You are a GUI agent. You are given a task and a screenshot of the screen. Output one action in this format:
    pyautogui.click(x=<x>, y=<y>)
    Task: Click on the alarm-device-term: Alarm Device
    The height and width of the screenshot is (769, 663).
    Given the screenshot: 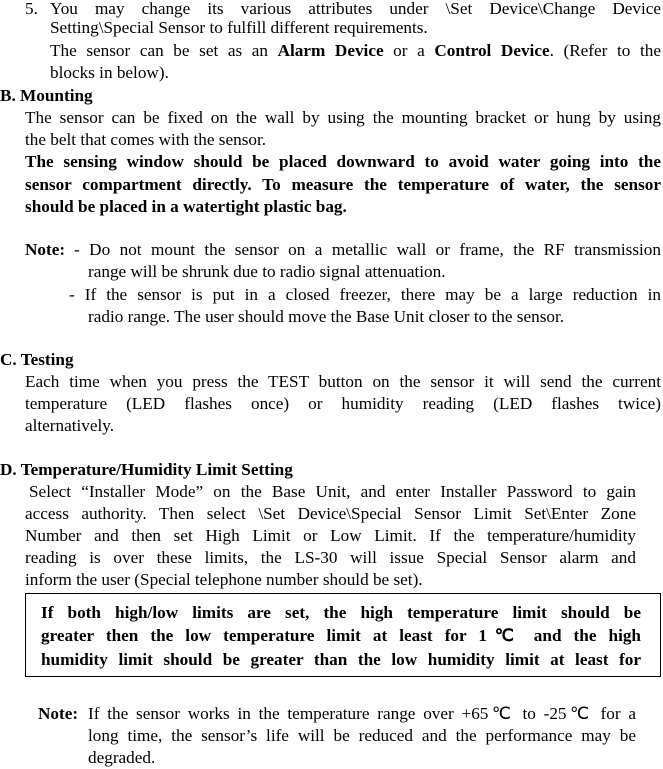 What is the action you would take?
    pyautogui.click(x=330, y=50)
    